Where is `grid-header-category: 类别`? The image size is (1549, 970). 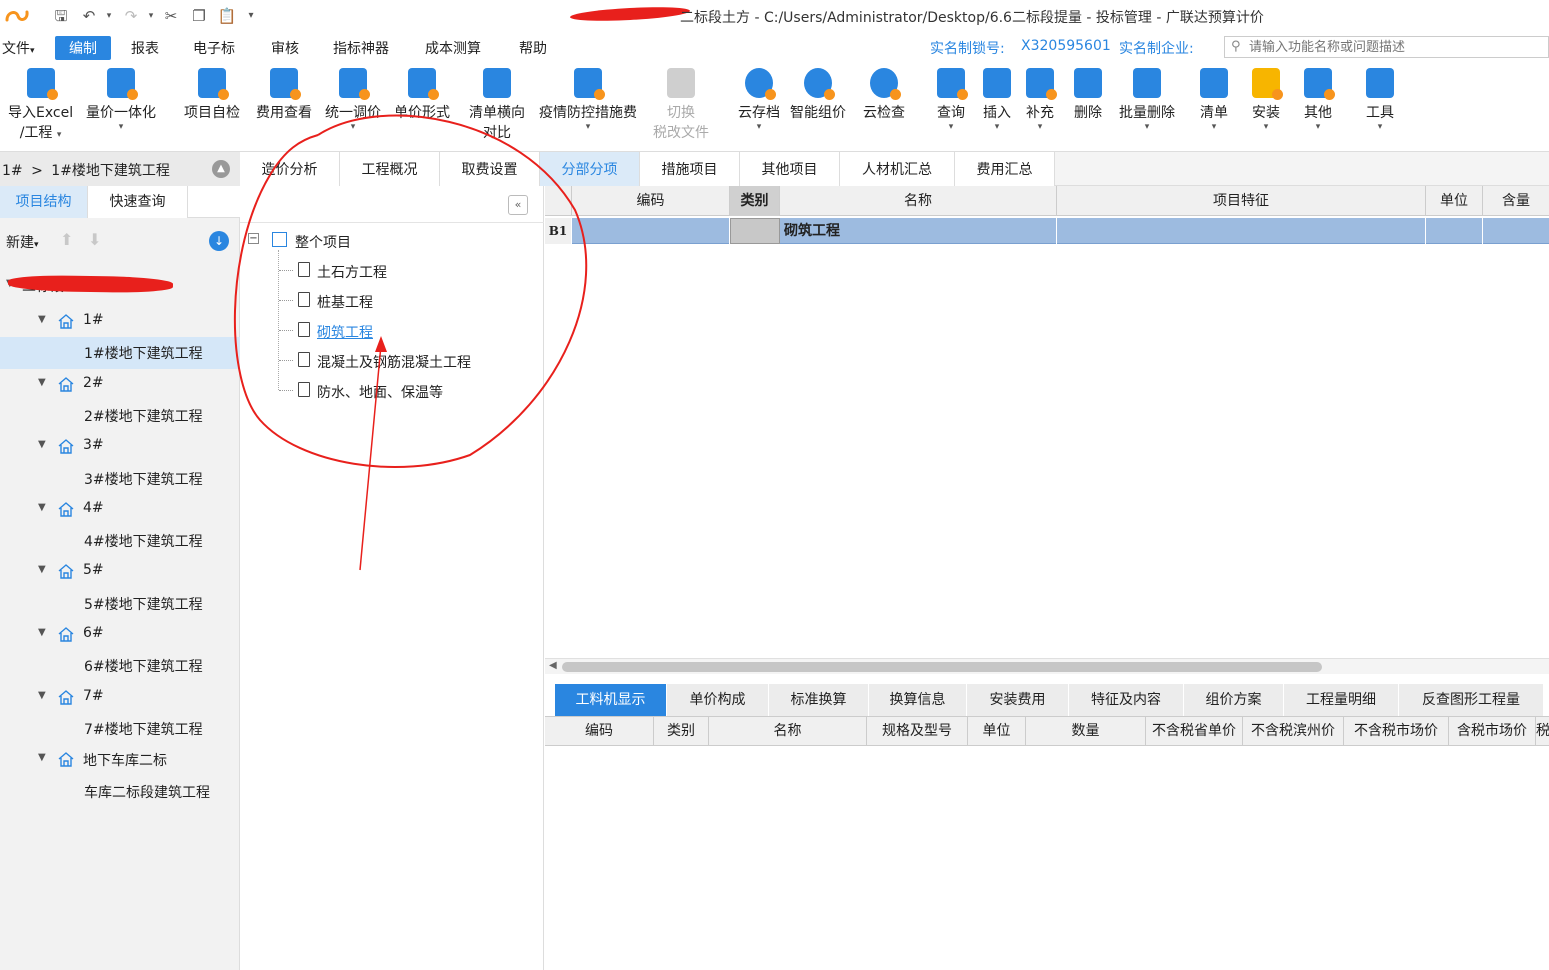 grid-header-category: 类别 is located at coordinates (755, 201).